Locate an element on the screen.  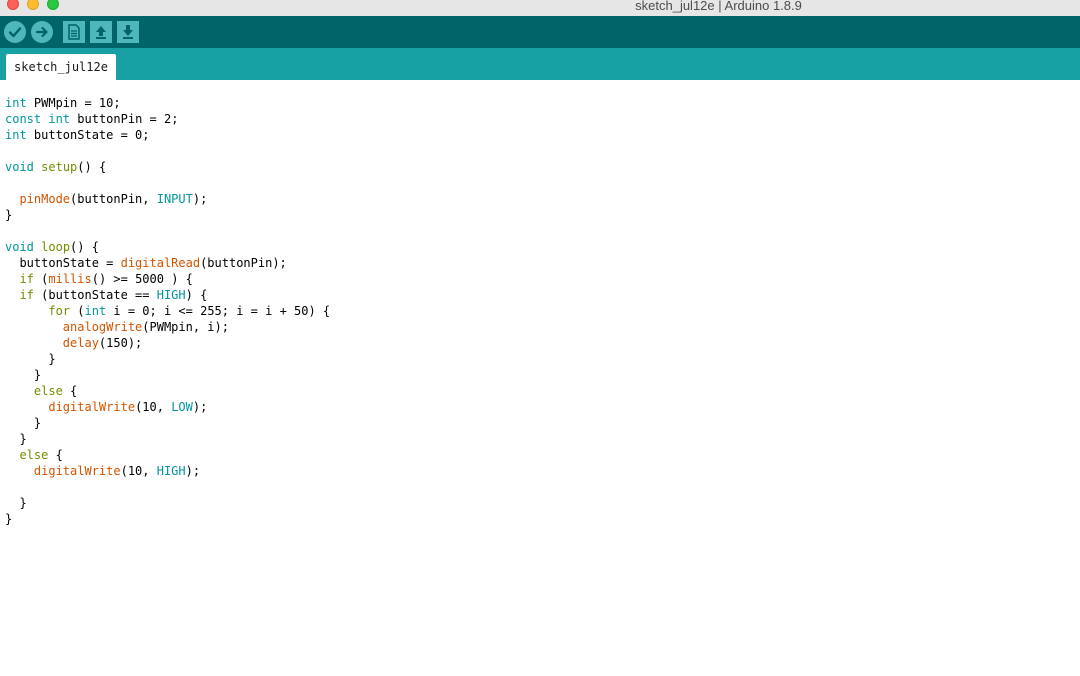
new-button is located at coordinates (74, 32).